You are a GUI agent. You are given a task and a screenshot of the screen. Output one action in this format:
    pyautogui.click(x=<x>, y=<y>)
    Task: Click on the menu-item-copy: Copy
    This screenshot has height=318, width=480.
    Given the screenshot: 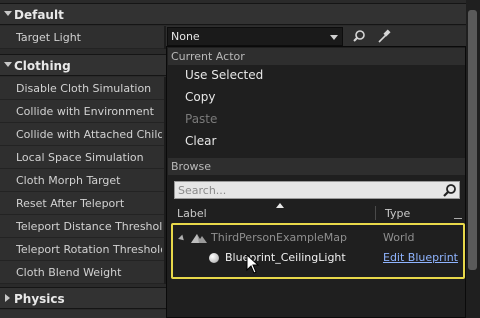 What is the action you would take?
    pyautogui.click(x=200, y=97)
    